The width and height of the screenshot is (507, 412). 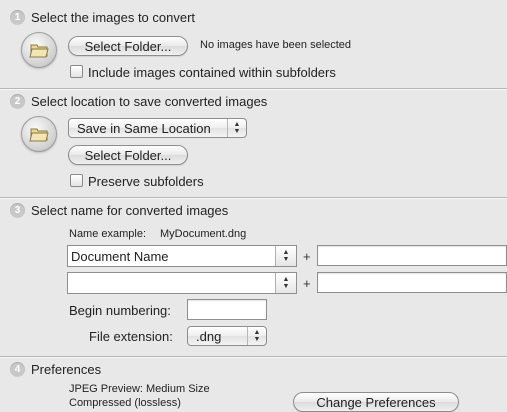 I want to click on section-3-title: Select name for converted images, so click(x=130, y=210).